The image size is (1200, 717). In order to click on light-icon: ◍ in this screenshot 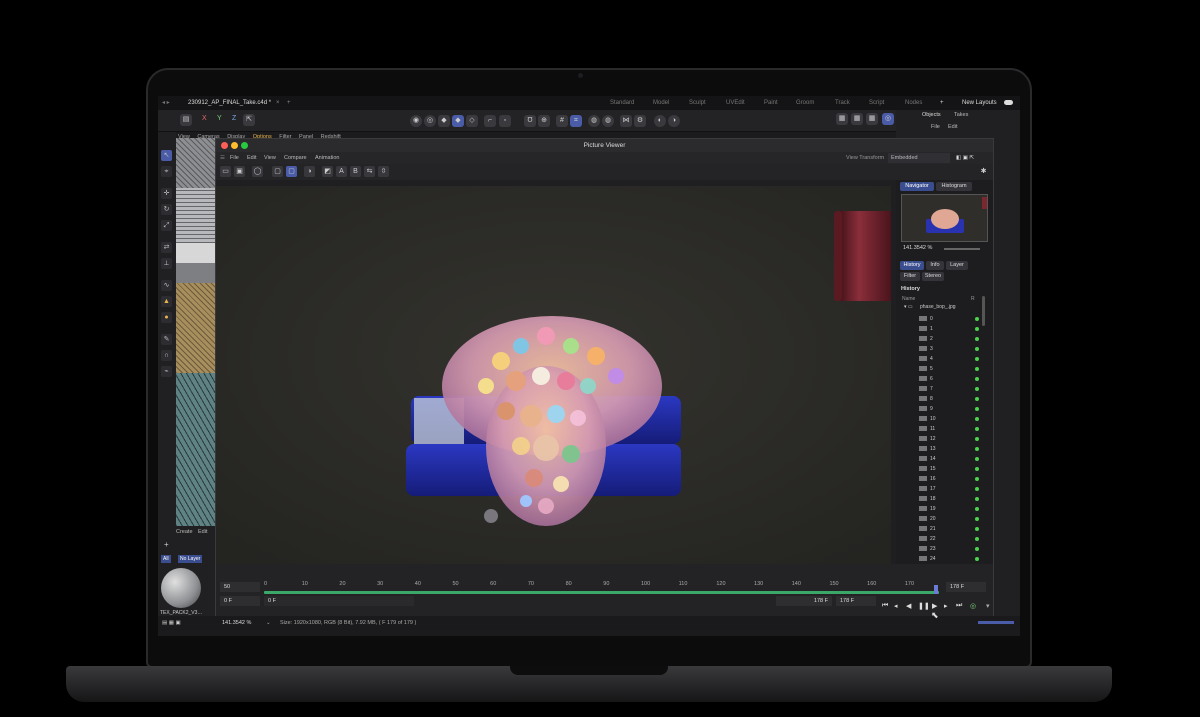, I will do `click(608, 121)`.